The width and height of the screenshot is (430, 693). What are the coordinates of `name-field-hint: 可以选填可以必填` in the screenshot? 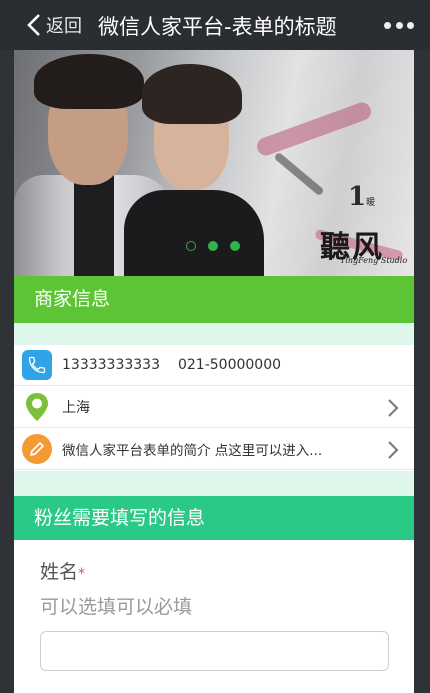 It's located at (116, 607).